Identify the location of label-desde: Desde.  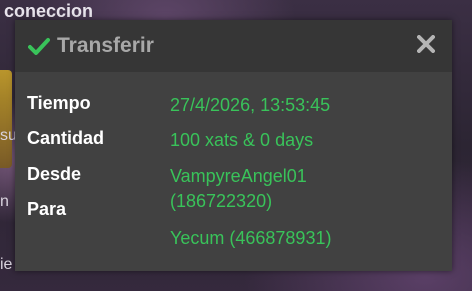
(54, 174).